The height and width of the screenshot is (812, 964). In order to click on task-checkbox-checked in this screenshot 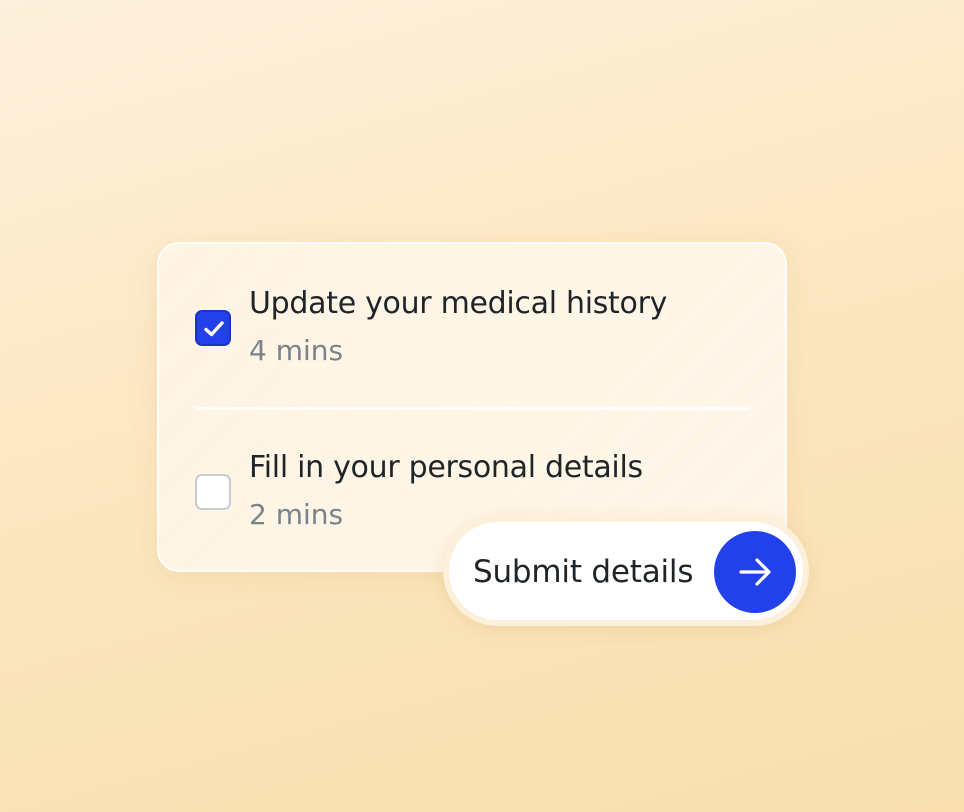, I will do `click(213, 328)`.